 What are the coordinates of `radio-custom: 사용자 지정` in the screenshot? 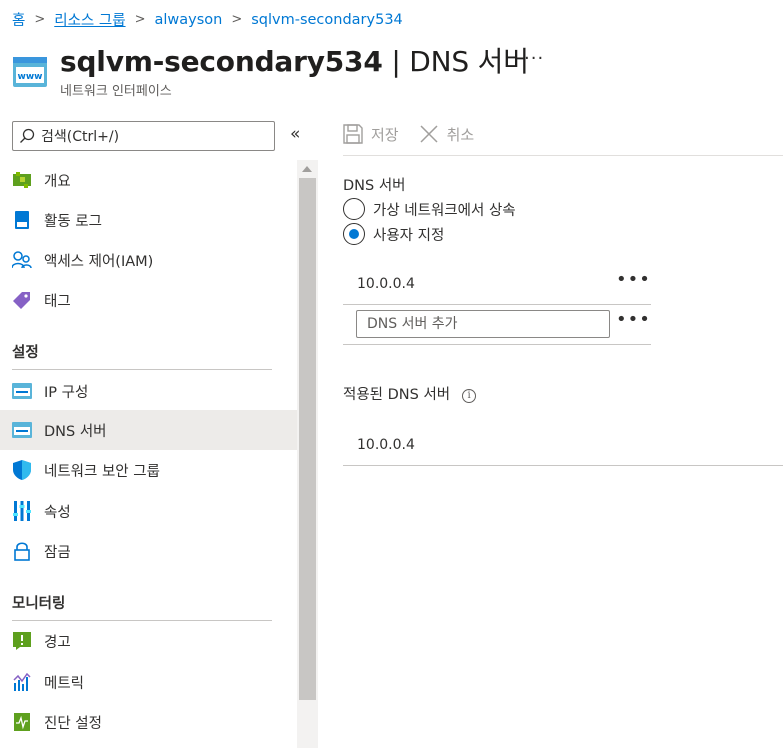 It's located at (393, 234).